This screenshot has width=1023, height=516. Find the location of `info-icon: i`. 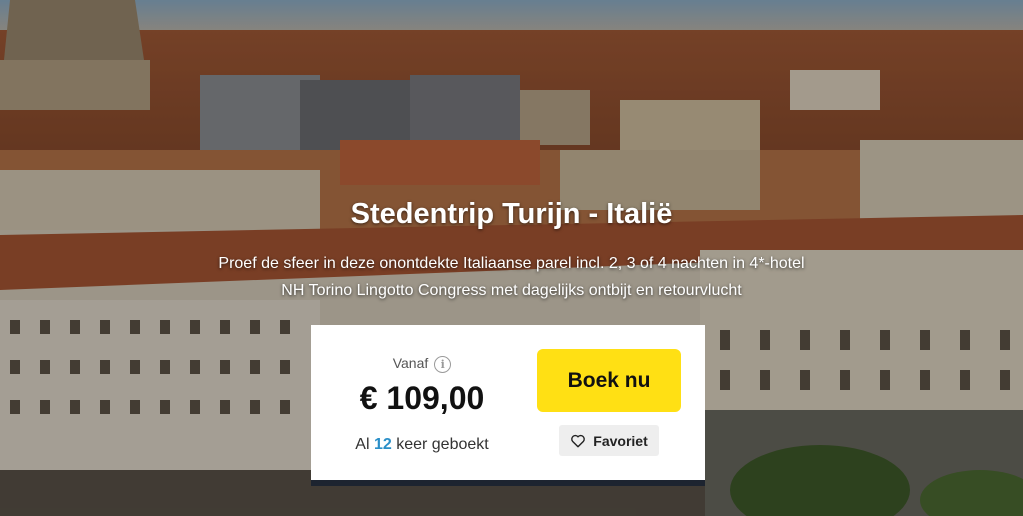

info-icon: i is located at coordinates (443, 364).